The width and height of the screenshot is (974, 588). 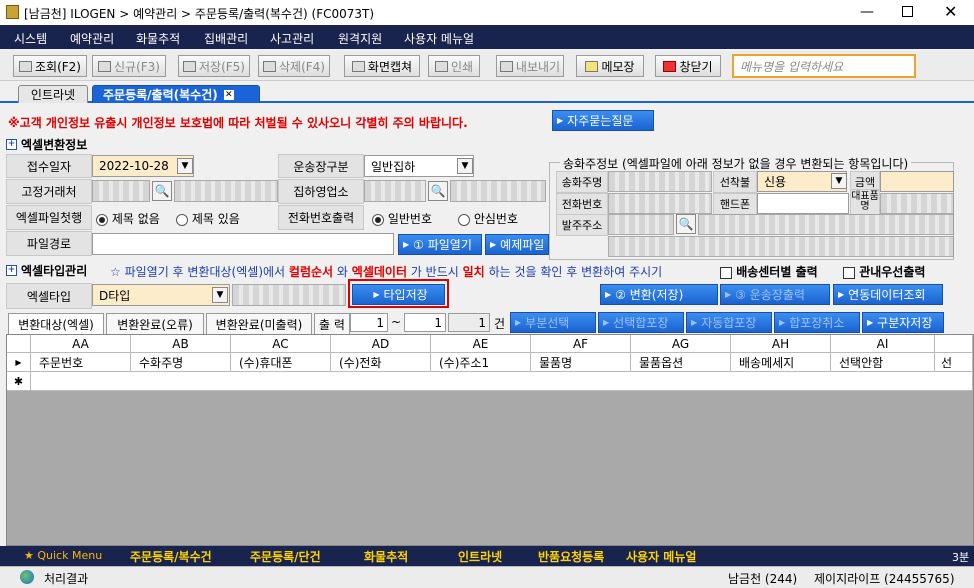 What do you see at coordinates (803, 203) in the screenshot?
I see `mobile-input` at bounding box center [803, 203].